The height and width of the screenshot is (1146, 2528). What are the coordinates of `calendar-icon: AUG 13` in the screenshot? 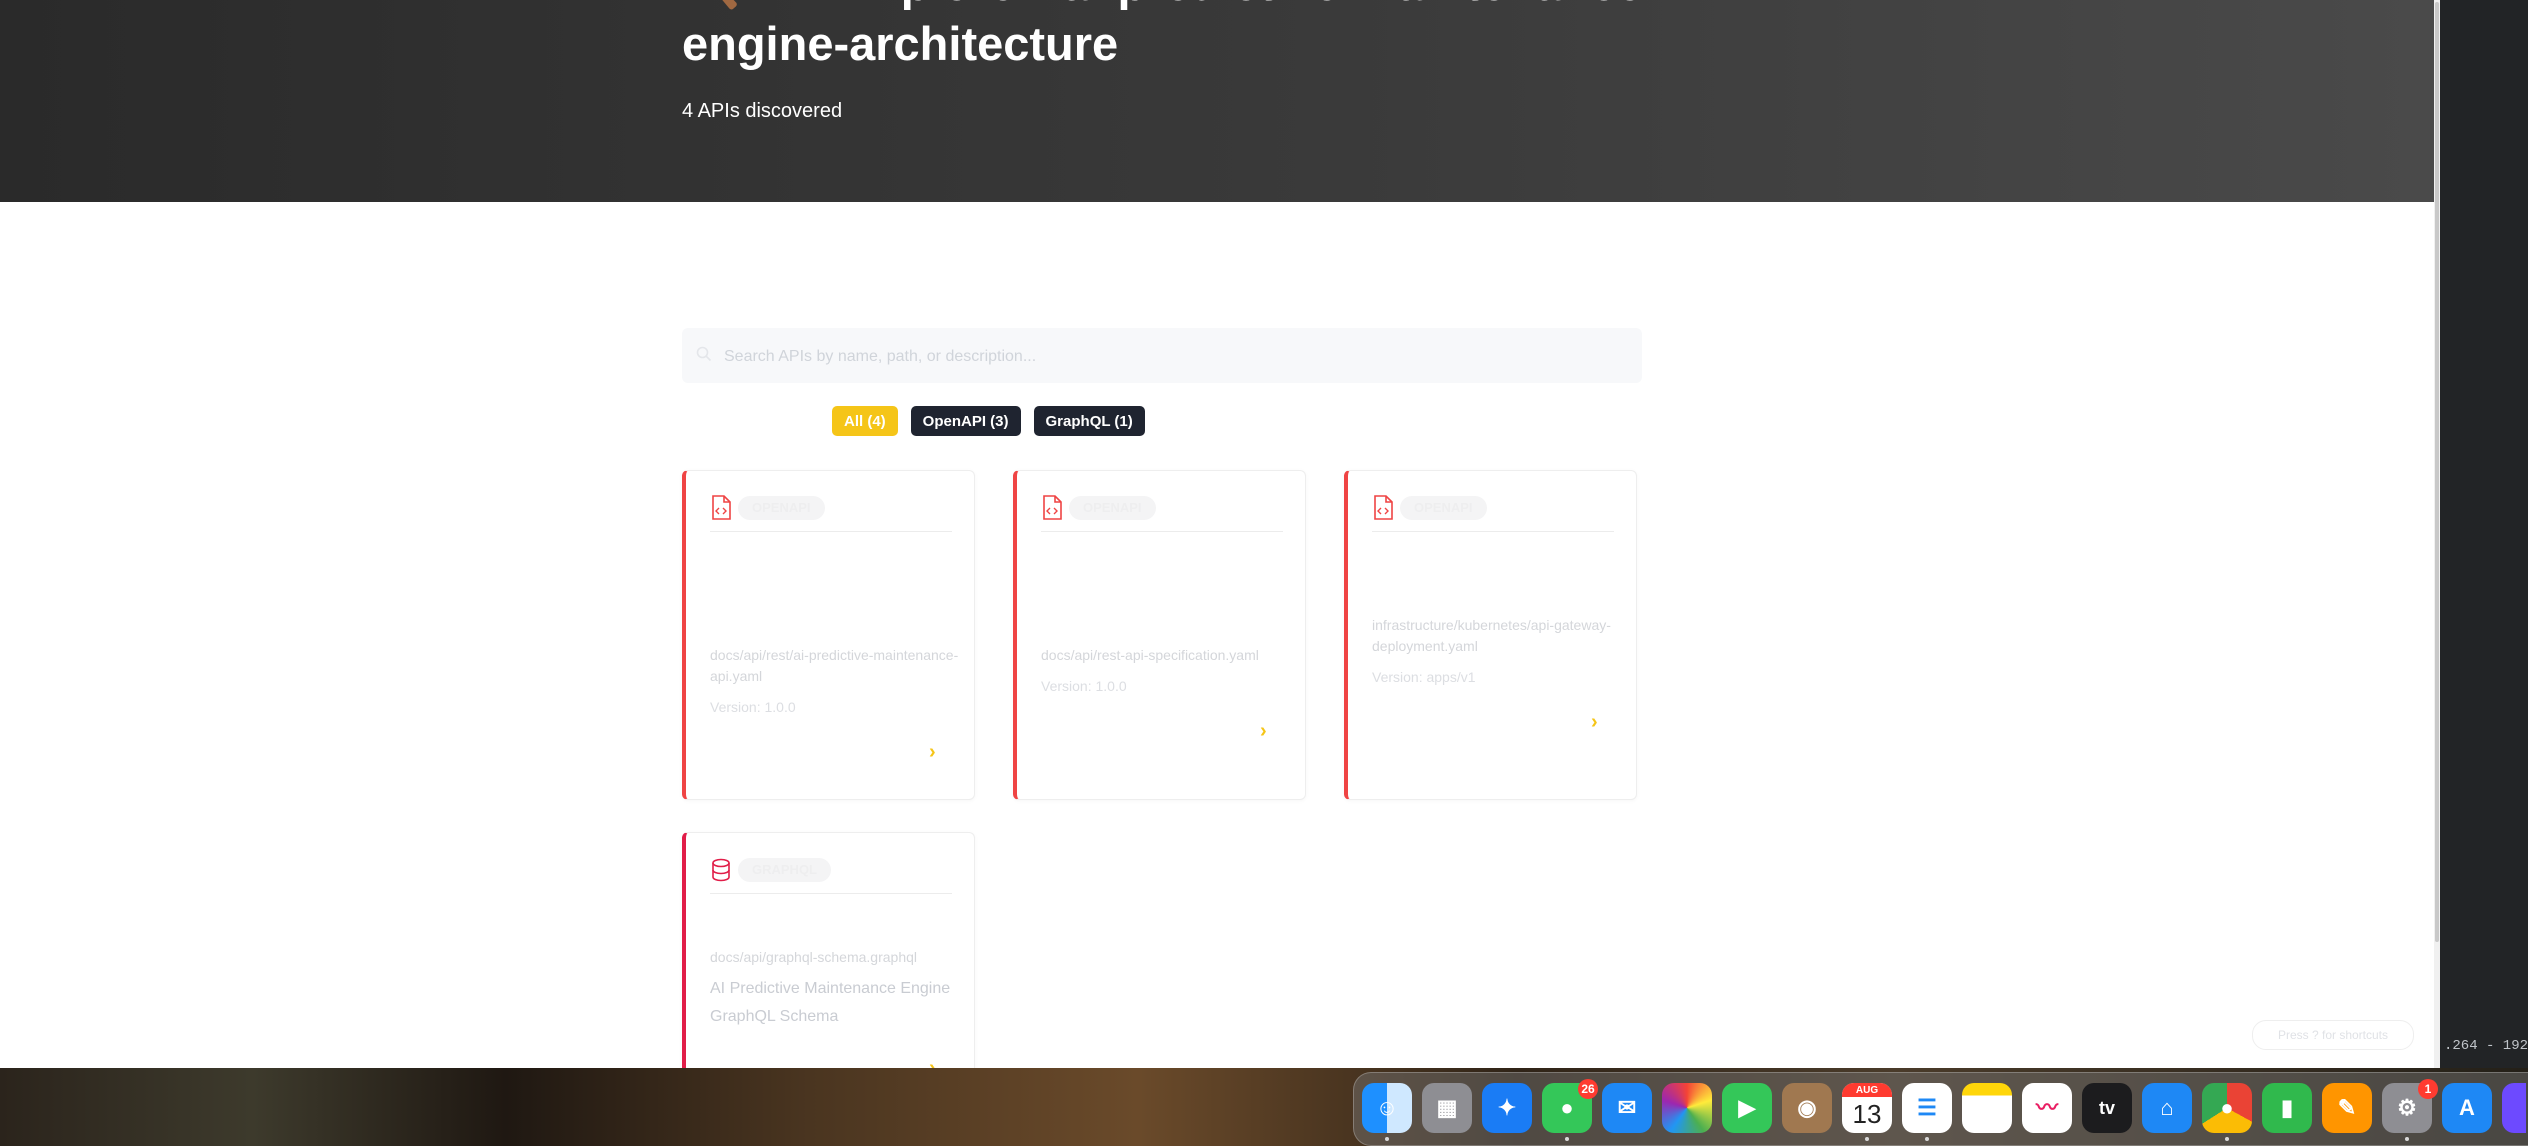 It's located at (1867, 1108).